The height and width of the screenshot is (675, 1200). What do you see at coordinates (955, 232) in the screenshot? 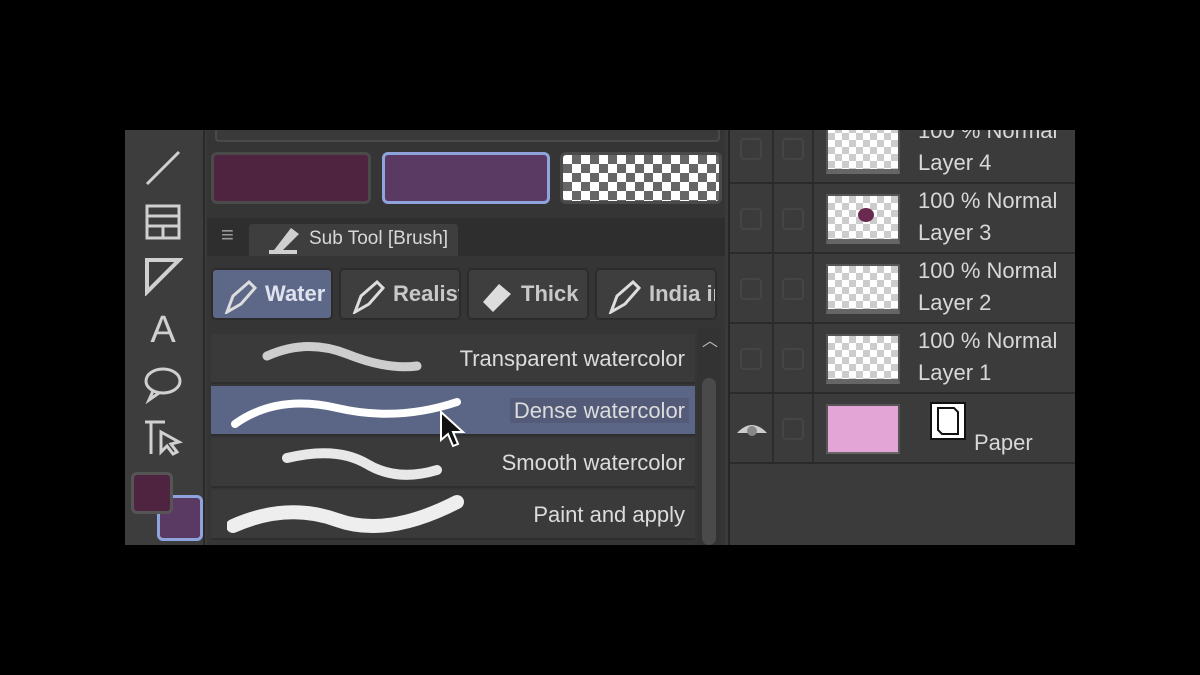
I see `layer-name: Layer 3` at bounding box center [955, 232].